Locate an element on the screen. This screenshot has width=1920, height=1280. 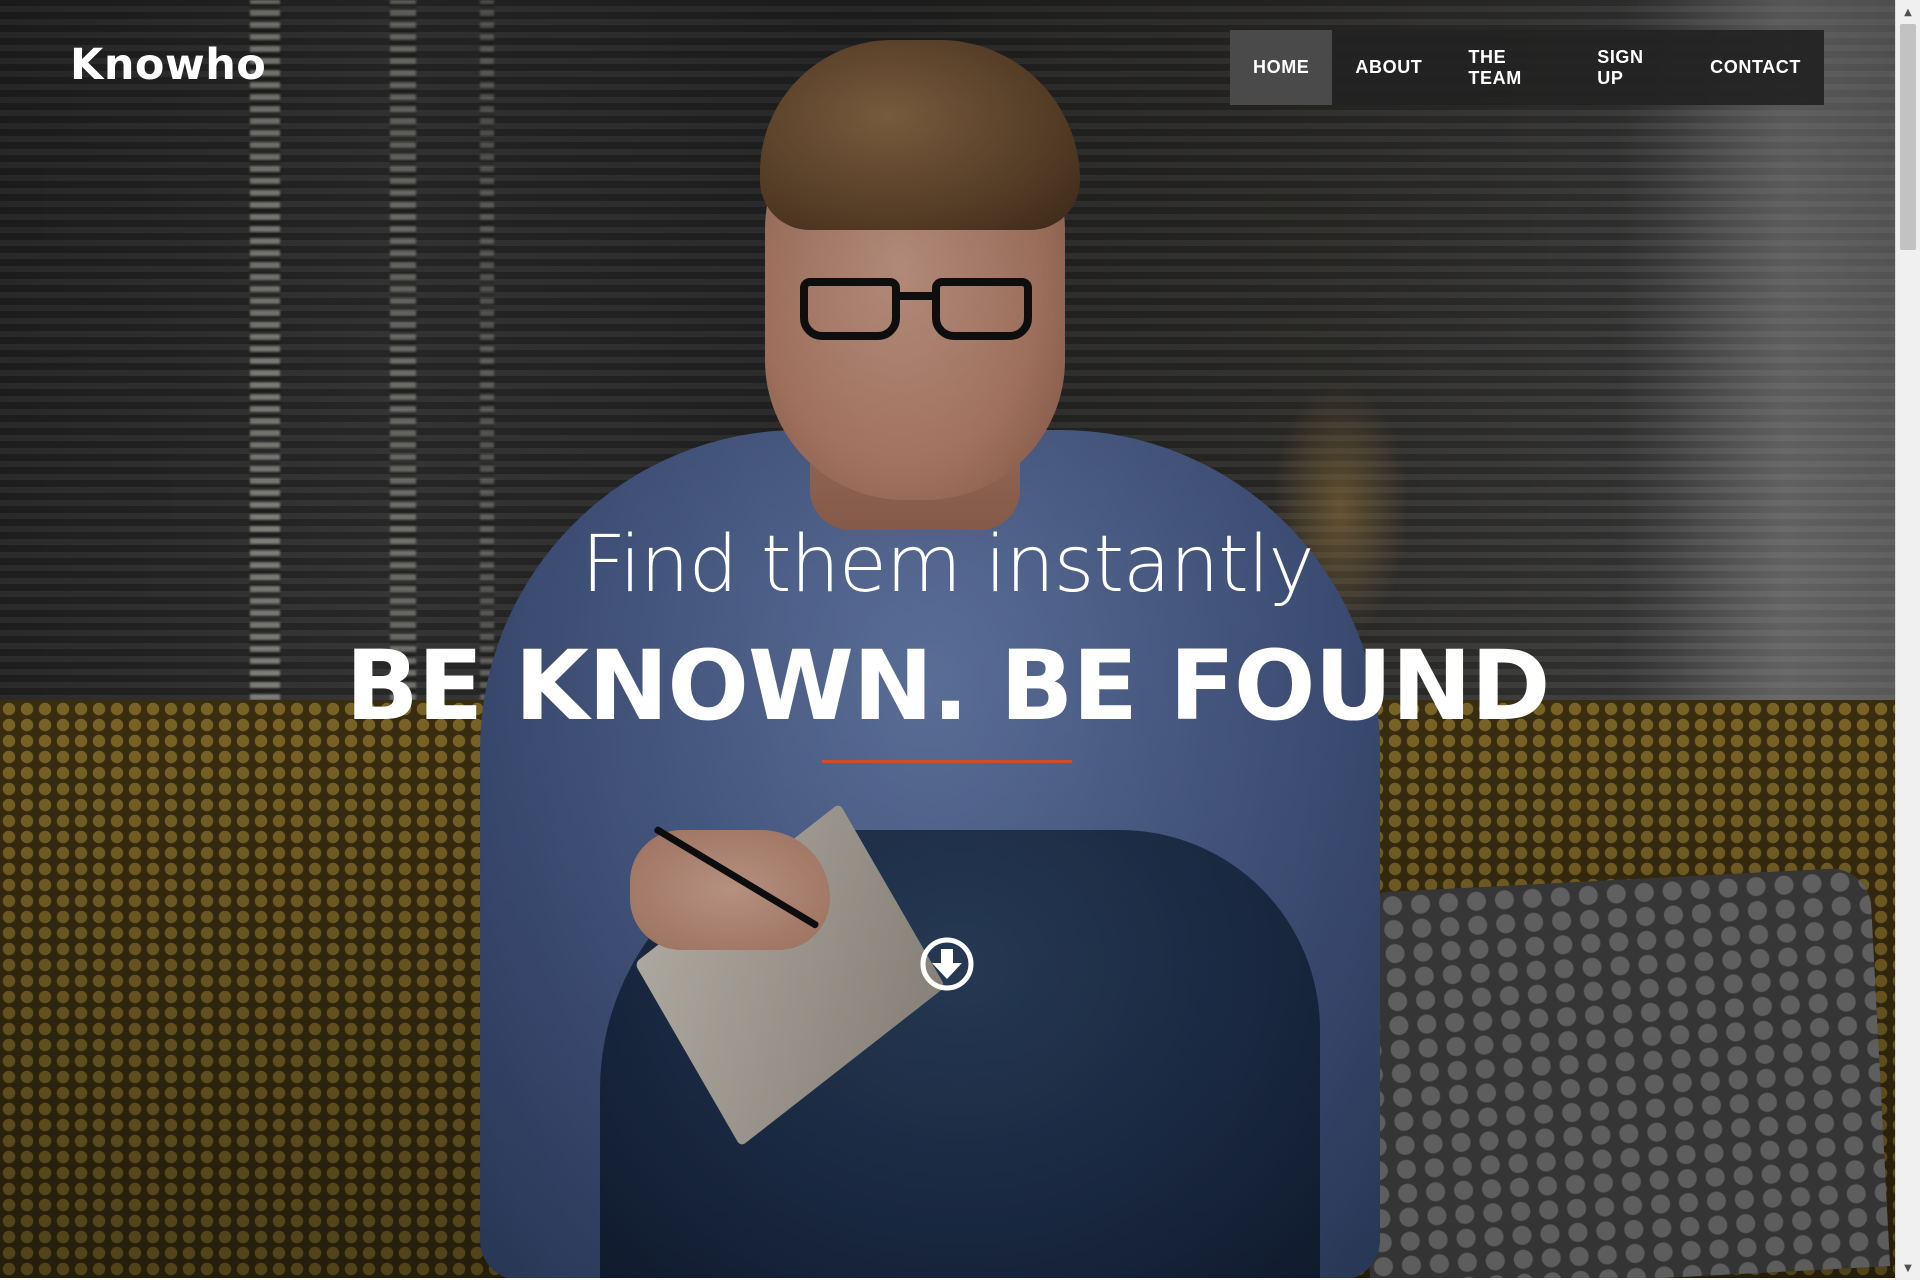
vertical-scrollbar: ▲ ▼ is located at coordinates (1907, 640).